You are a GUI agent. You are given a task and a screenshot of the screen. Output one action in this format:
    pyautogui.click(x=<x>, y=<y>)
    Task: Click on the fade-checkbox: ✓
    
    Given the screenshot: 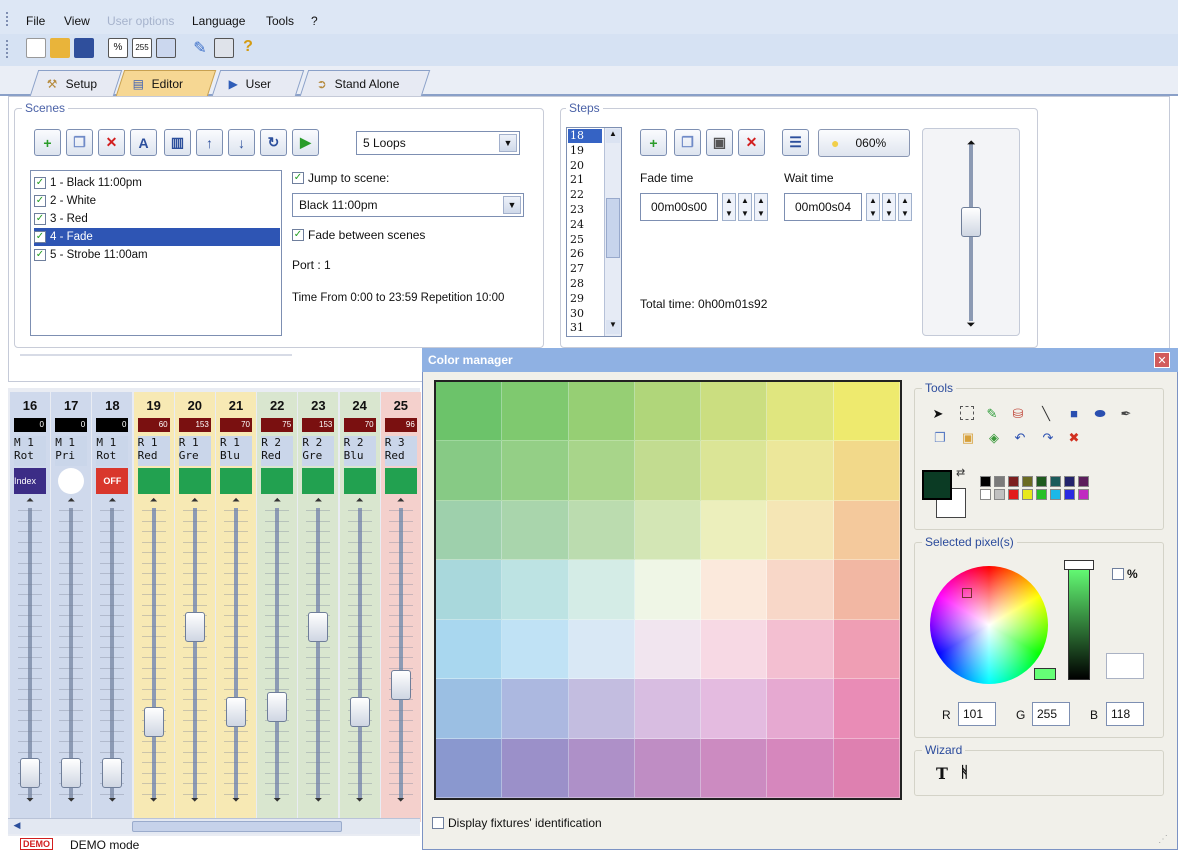 What is the action you would take?
    pyautogui.click(x=298, y=235)
    